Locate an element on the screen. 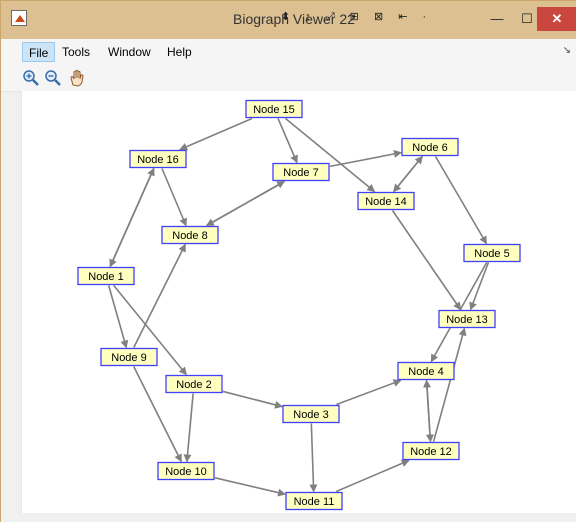  zoom-out-icon is located at coordinates (53, 78).